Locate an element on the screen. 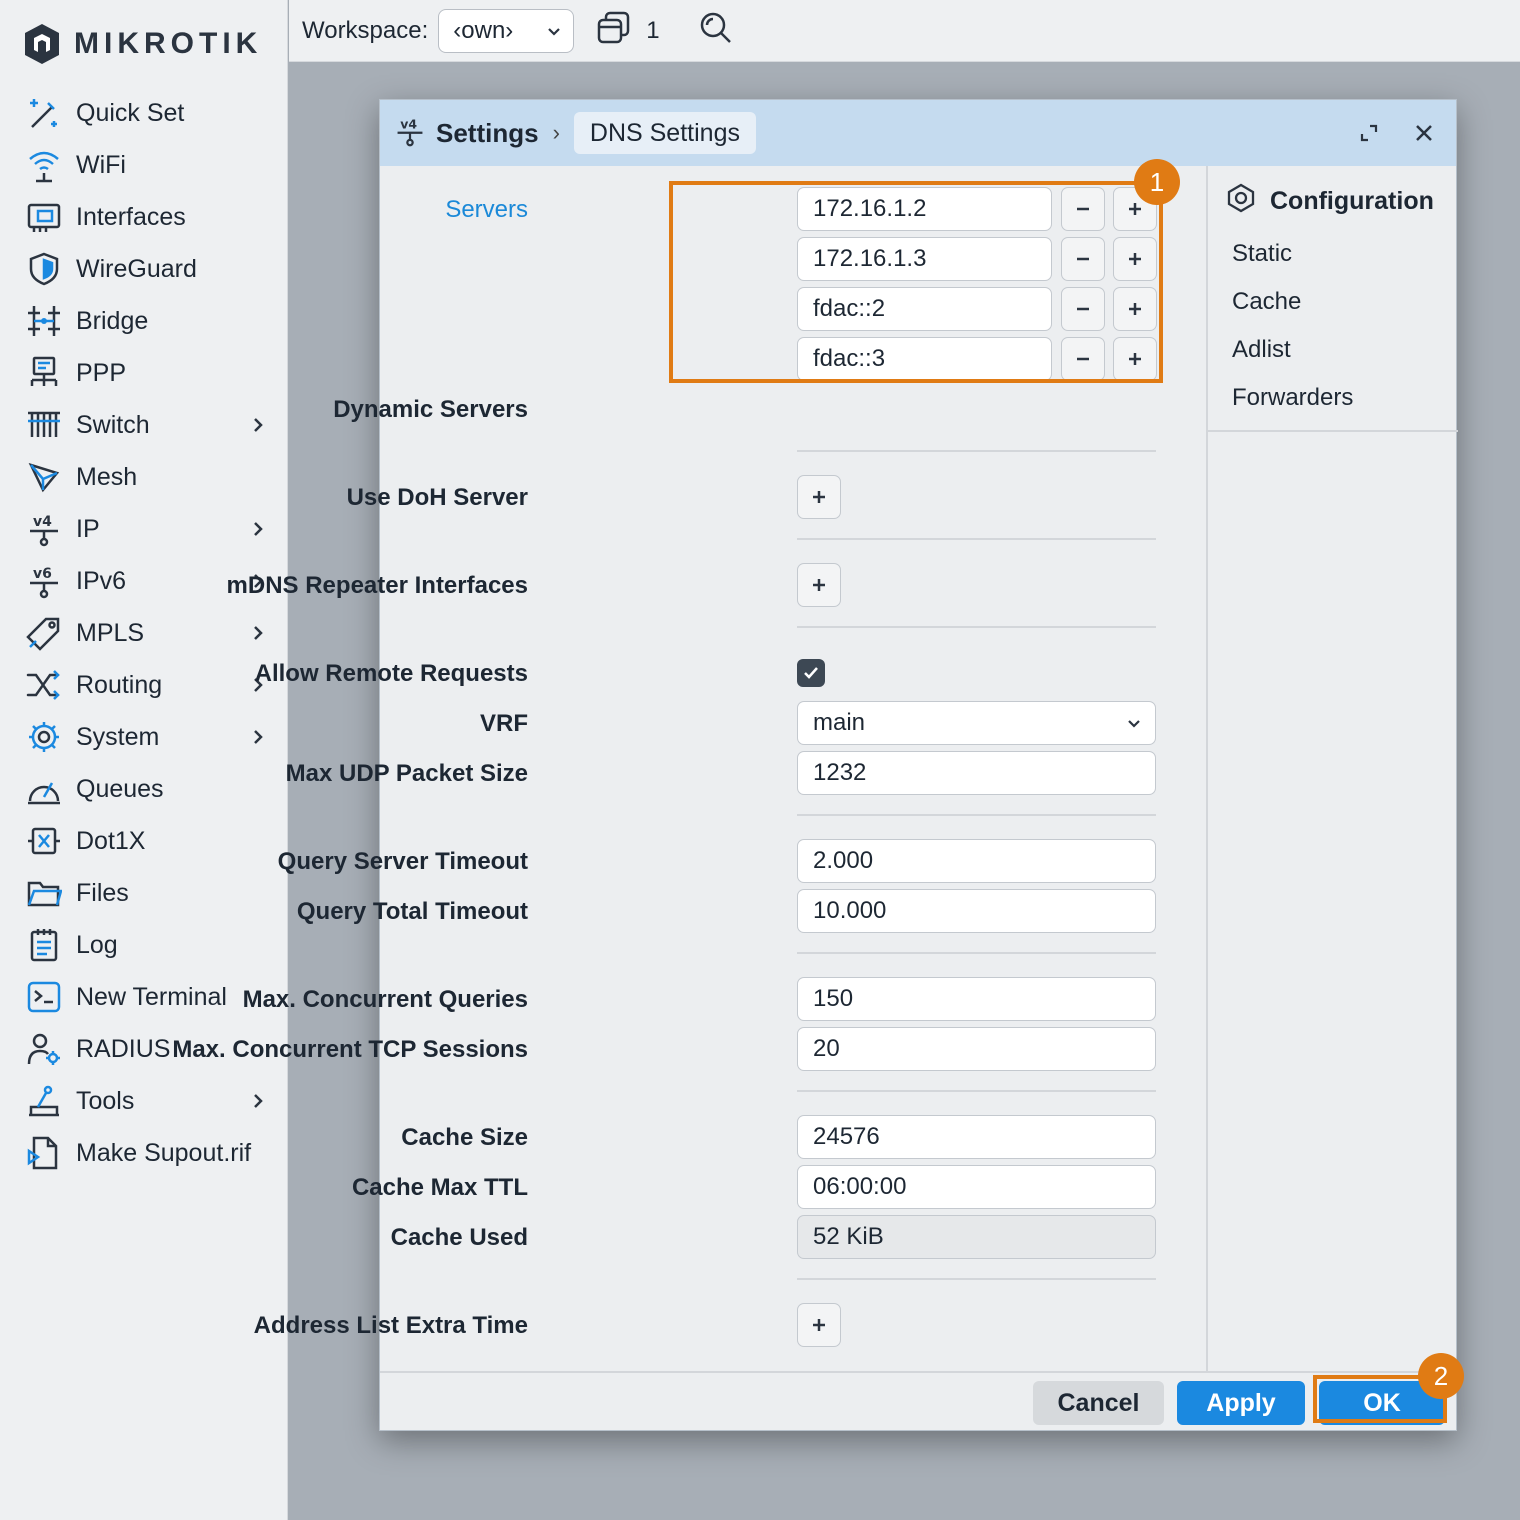 The width and height of the screenshot is (1520, 1520). allow-remote-label: Allow Remote Requests is located at coordinates (391, 673).